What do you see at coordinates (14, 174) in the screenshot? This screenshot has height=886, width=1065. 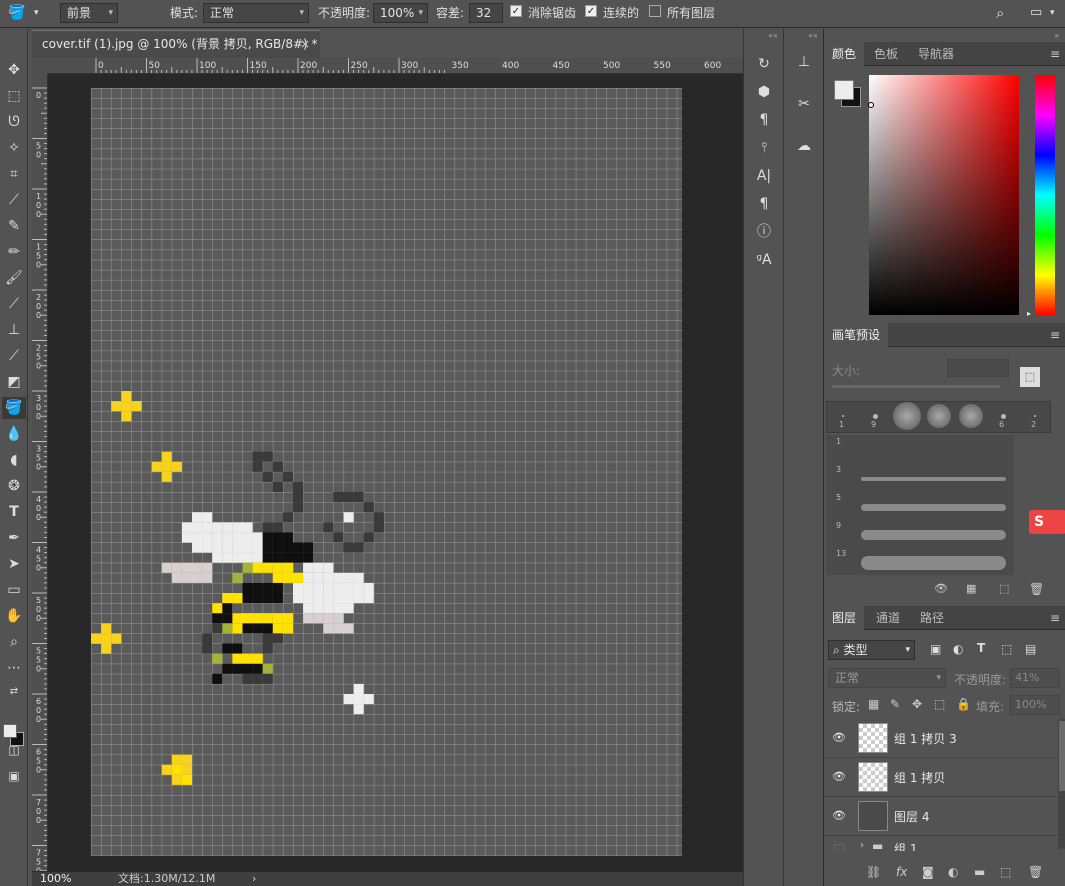 I see `crop-tool-icon: ⌗` at bounding box center [14, 174].